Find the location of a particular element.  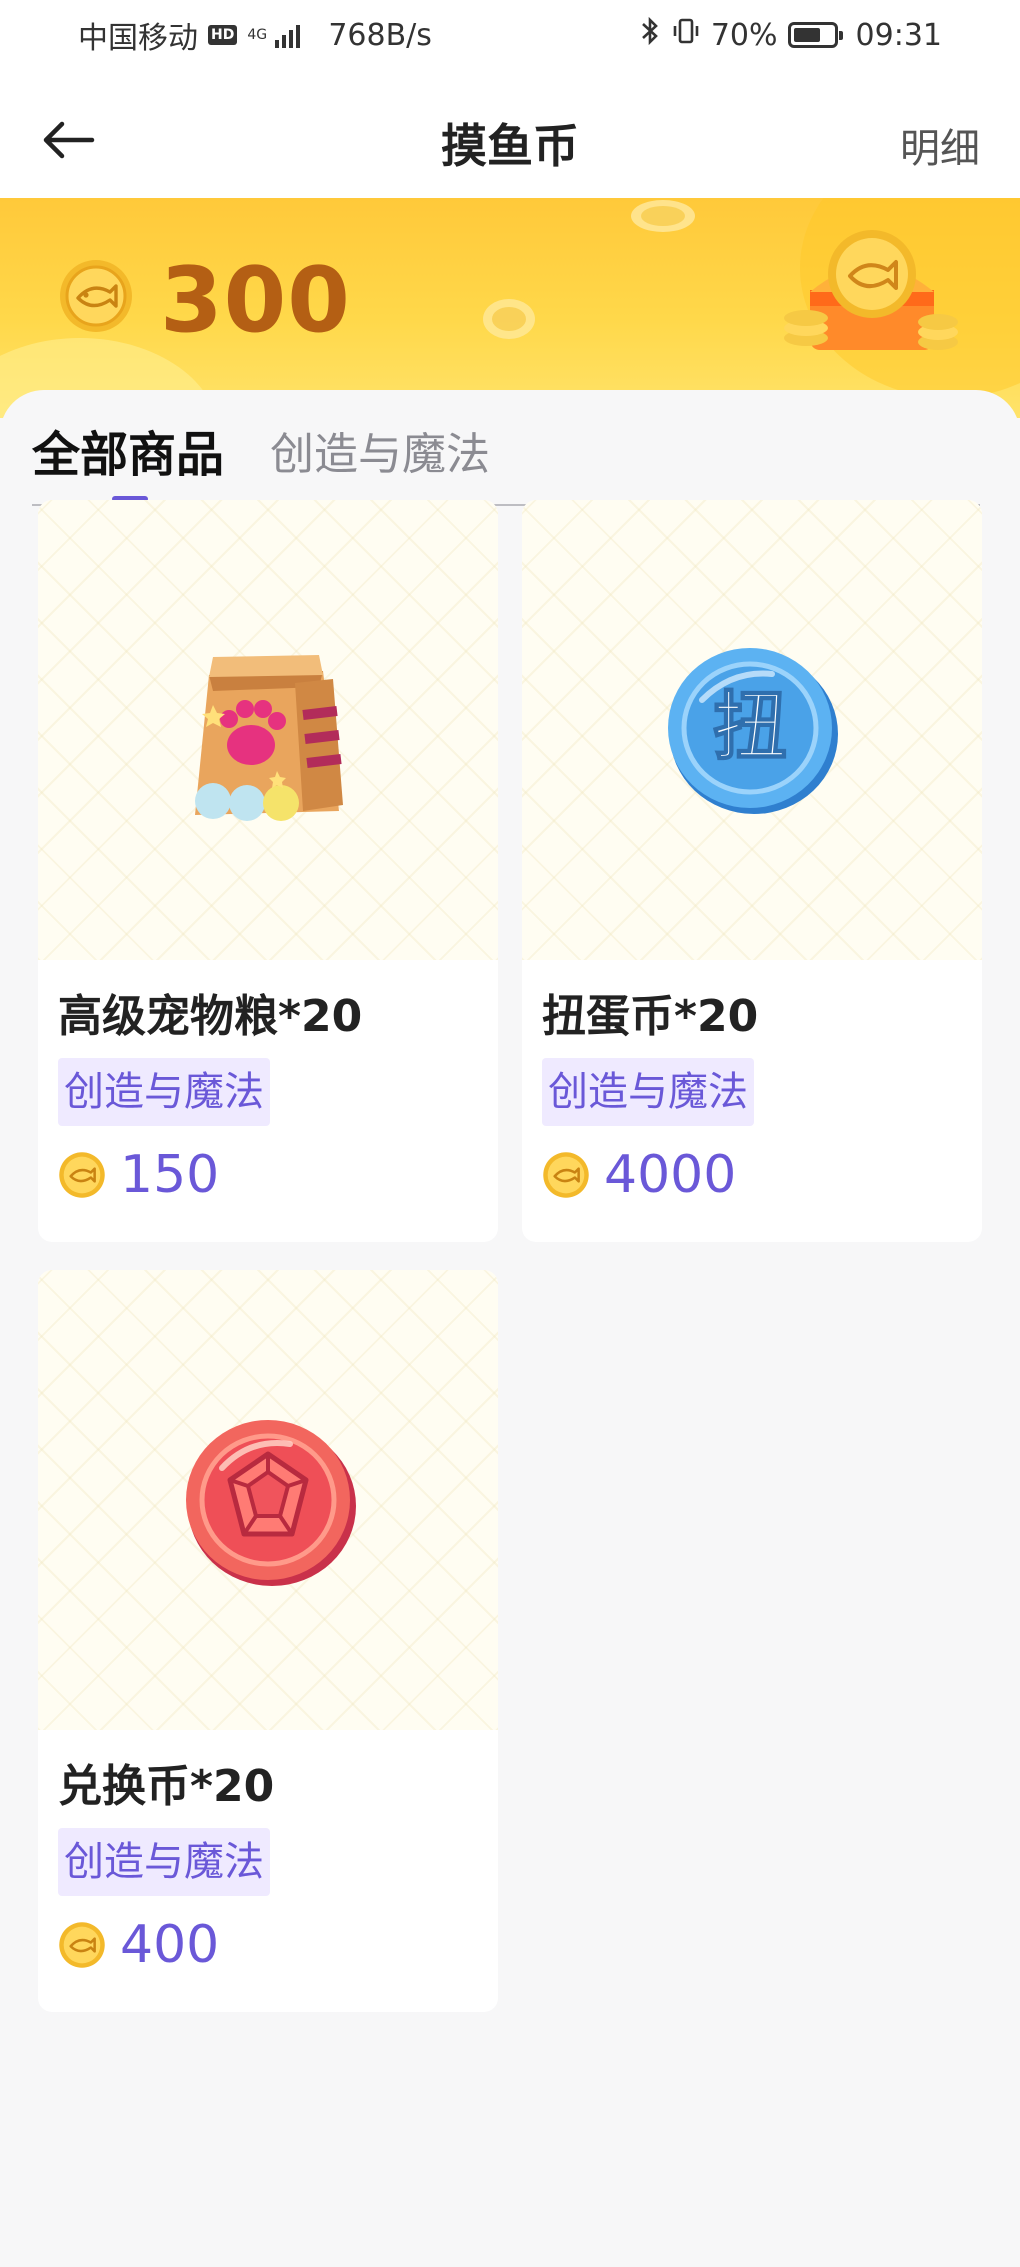

carrier-name: 中国移动 is located at coordinates (138, 38).